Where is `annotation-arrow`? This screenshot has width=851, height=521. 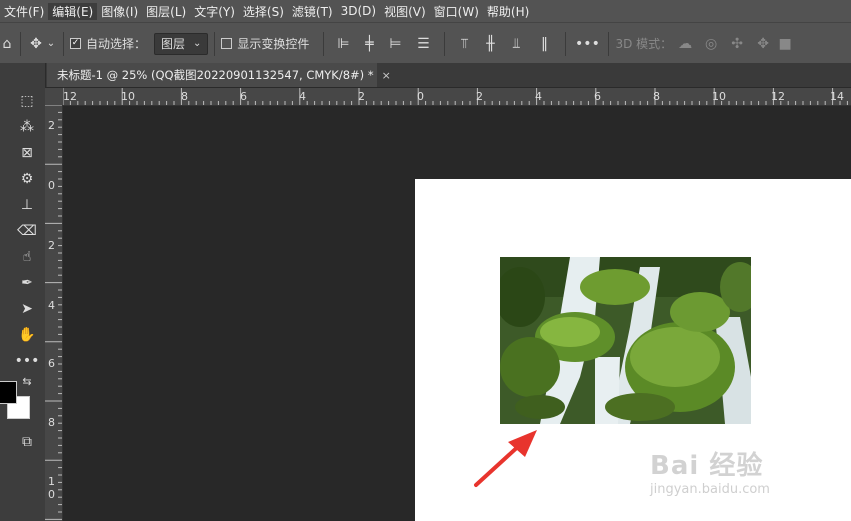
annotation-arrow is located at coordinates (505, 458).